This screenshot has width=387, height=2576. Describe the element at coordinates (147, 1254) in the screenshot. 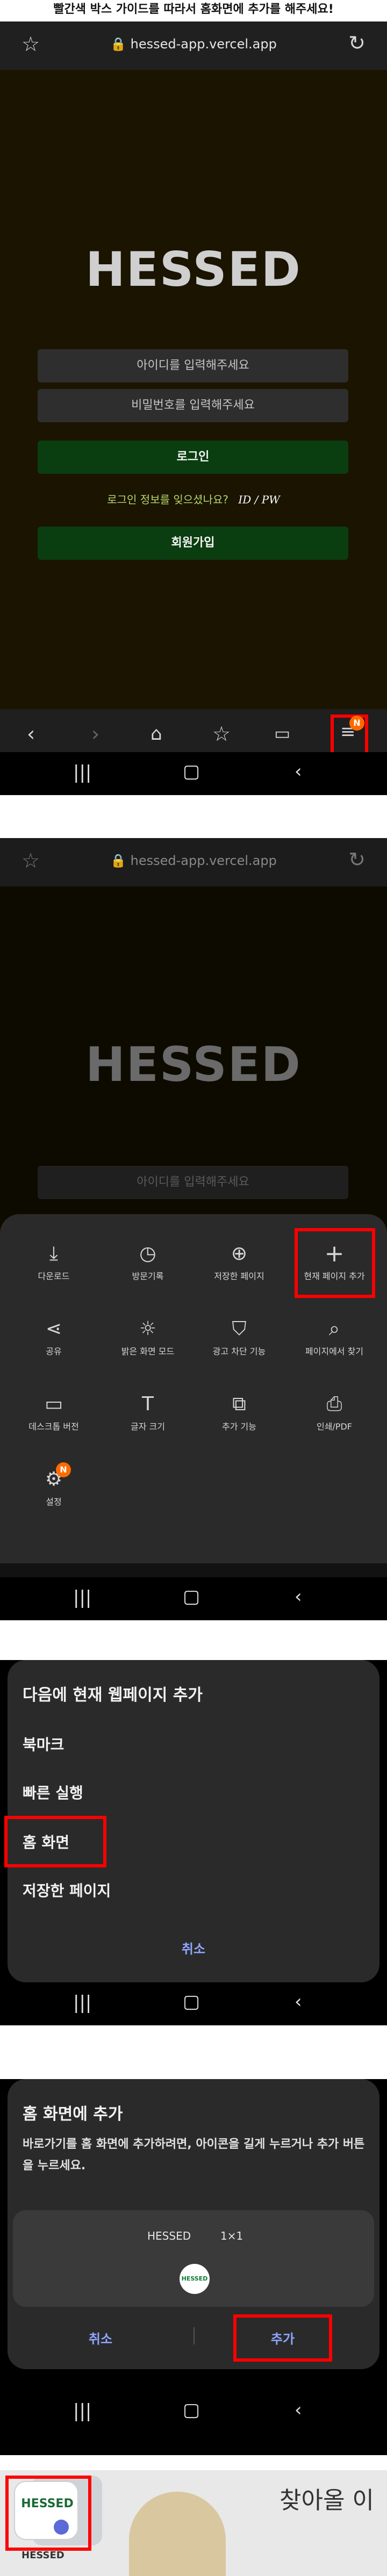

I see `clock-icon: ◷` at that location.